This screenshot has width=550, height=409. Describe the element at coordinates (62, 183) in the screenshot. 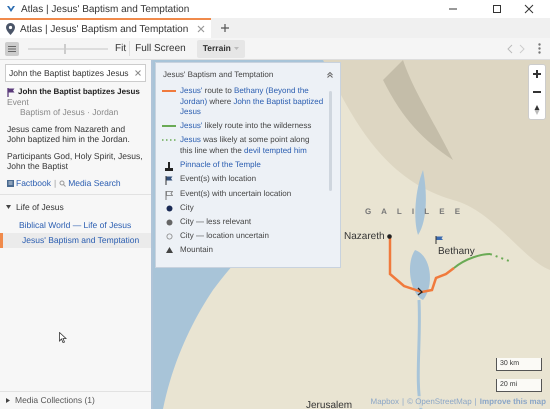

I see `search-icon` at that location.